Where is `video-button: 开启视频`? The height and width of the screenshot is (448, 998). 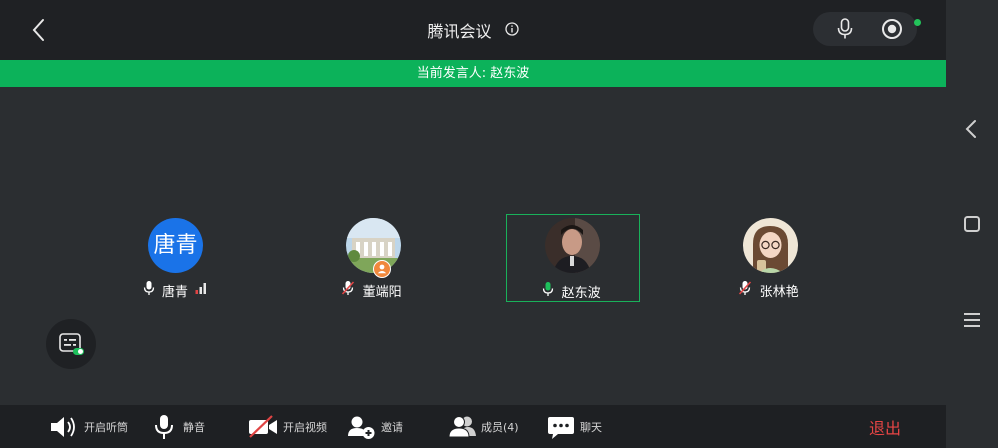
video-button: 开启视频 is located at coordinates (290, 426).